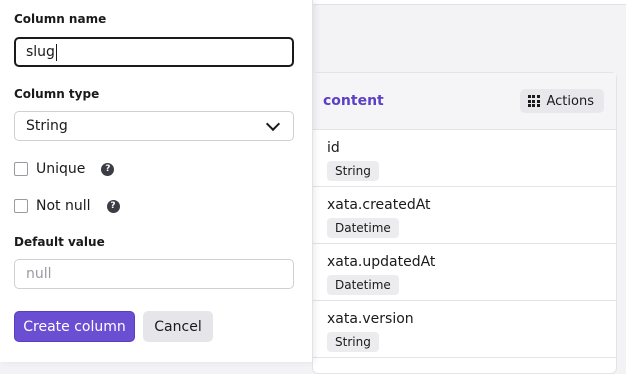 The width and height of the screenshot is (626, 374). I want to click on column-name: id, so click(333, 148).